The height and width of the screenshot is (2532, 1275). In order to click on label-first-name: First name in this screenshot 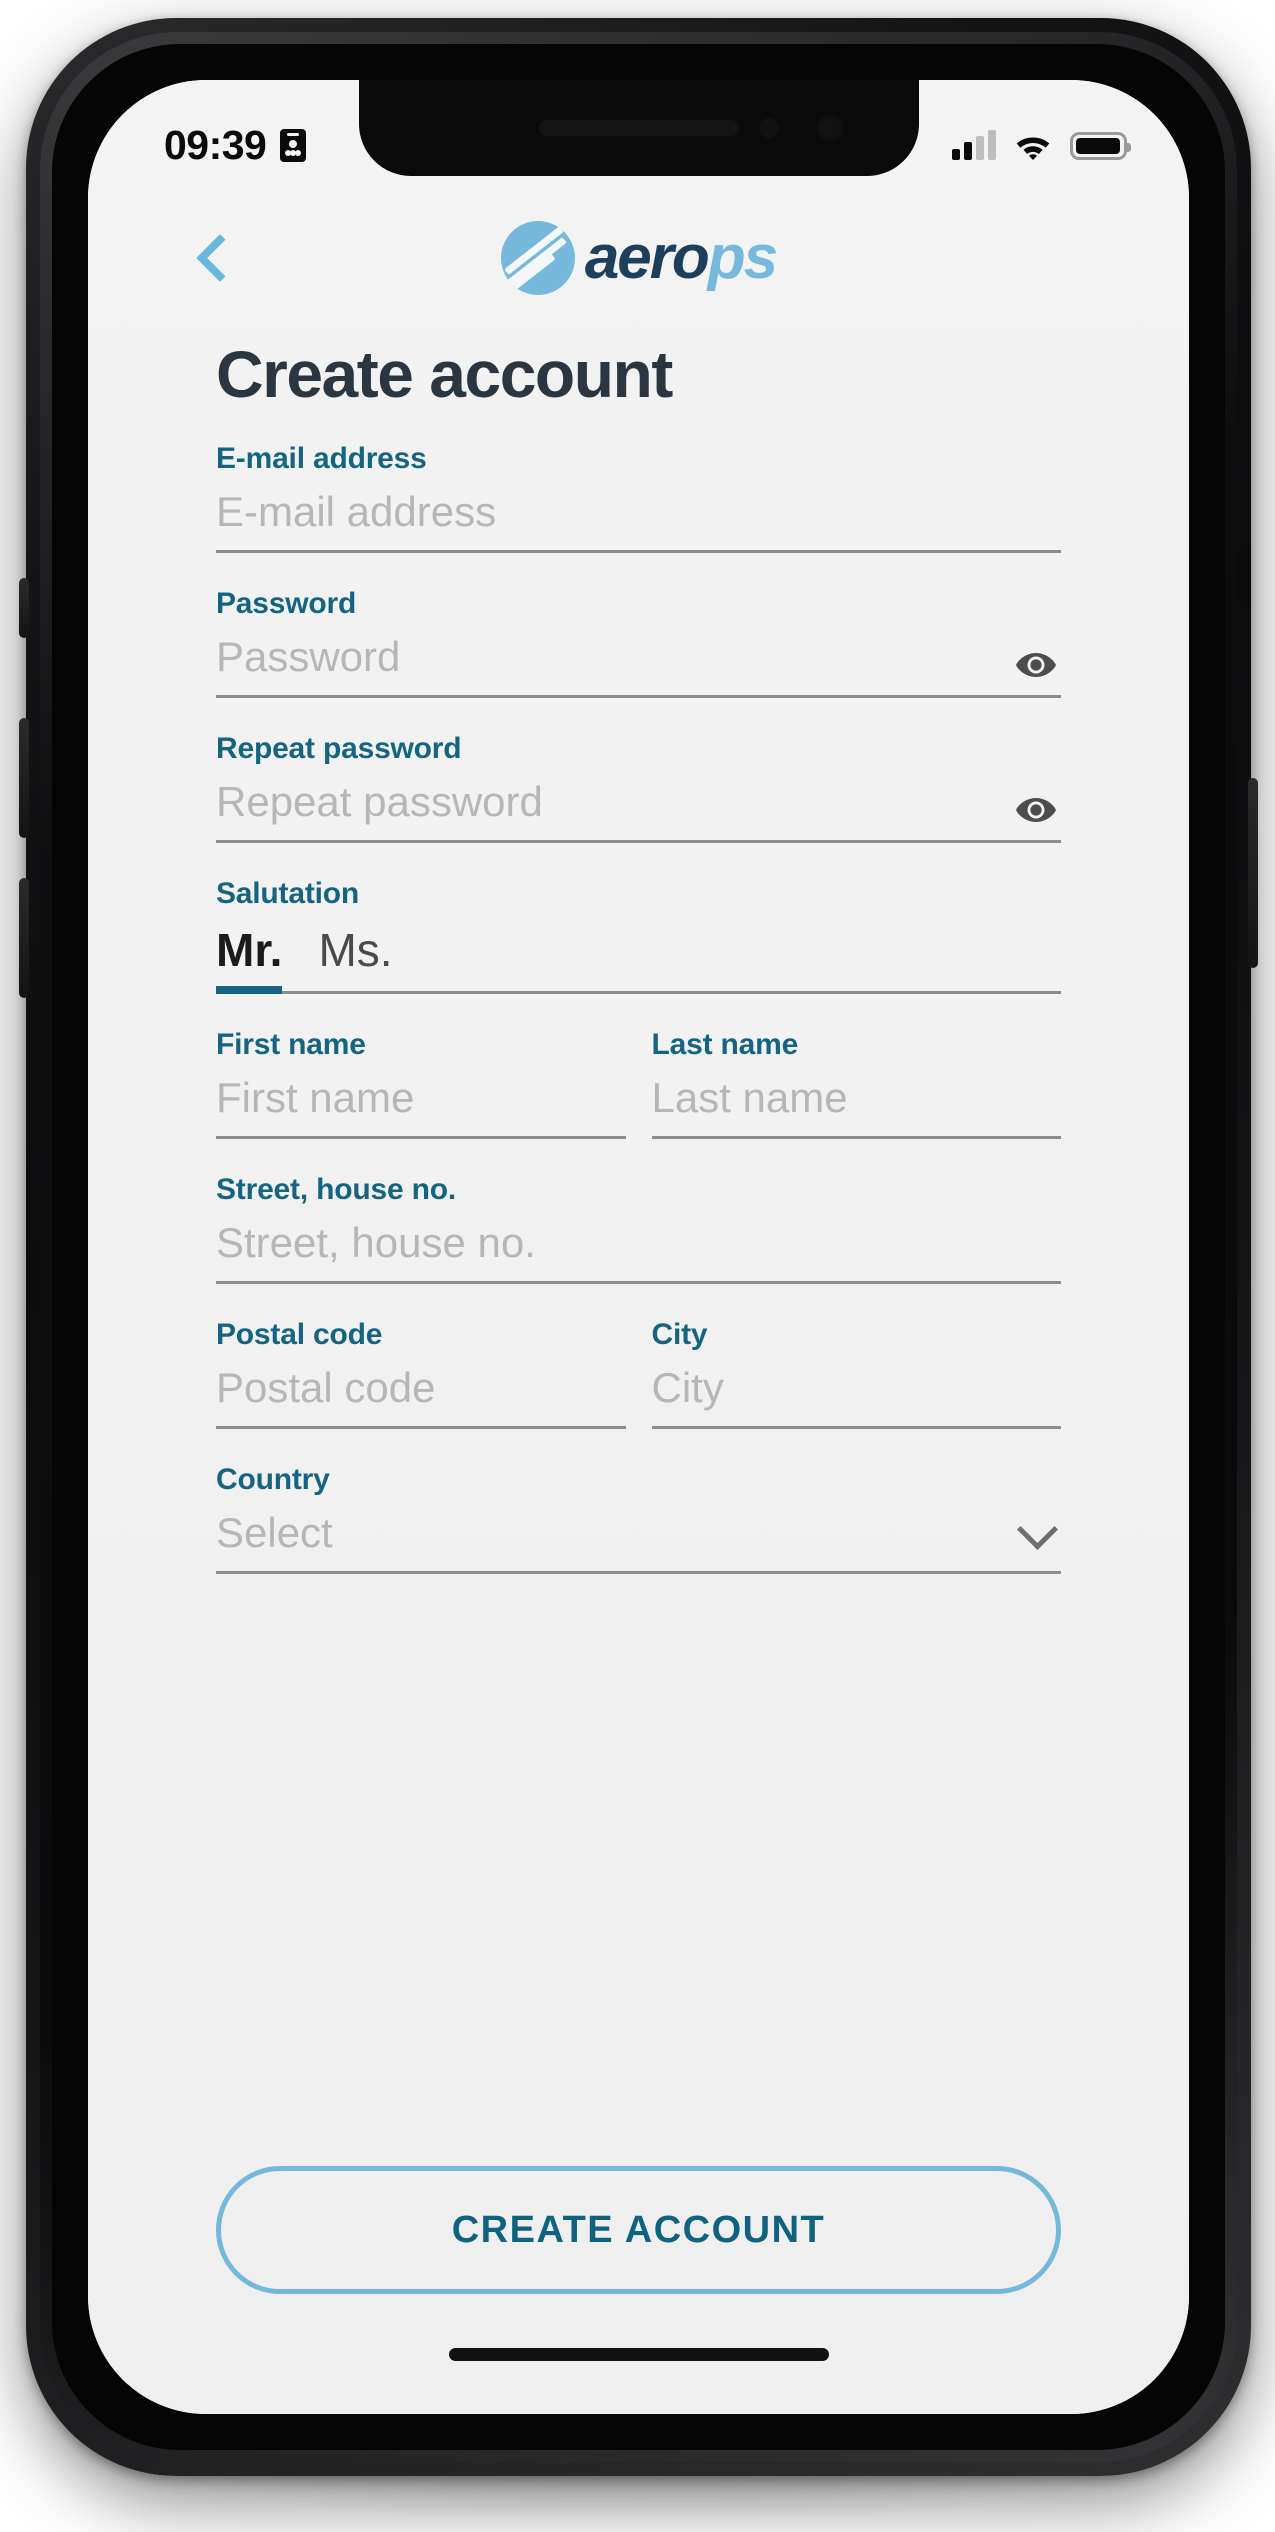, I will do `click(291, 1044)`.